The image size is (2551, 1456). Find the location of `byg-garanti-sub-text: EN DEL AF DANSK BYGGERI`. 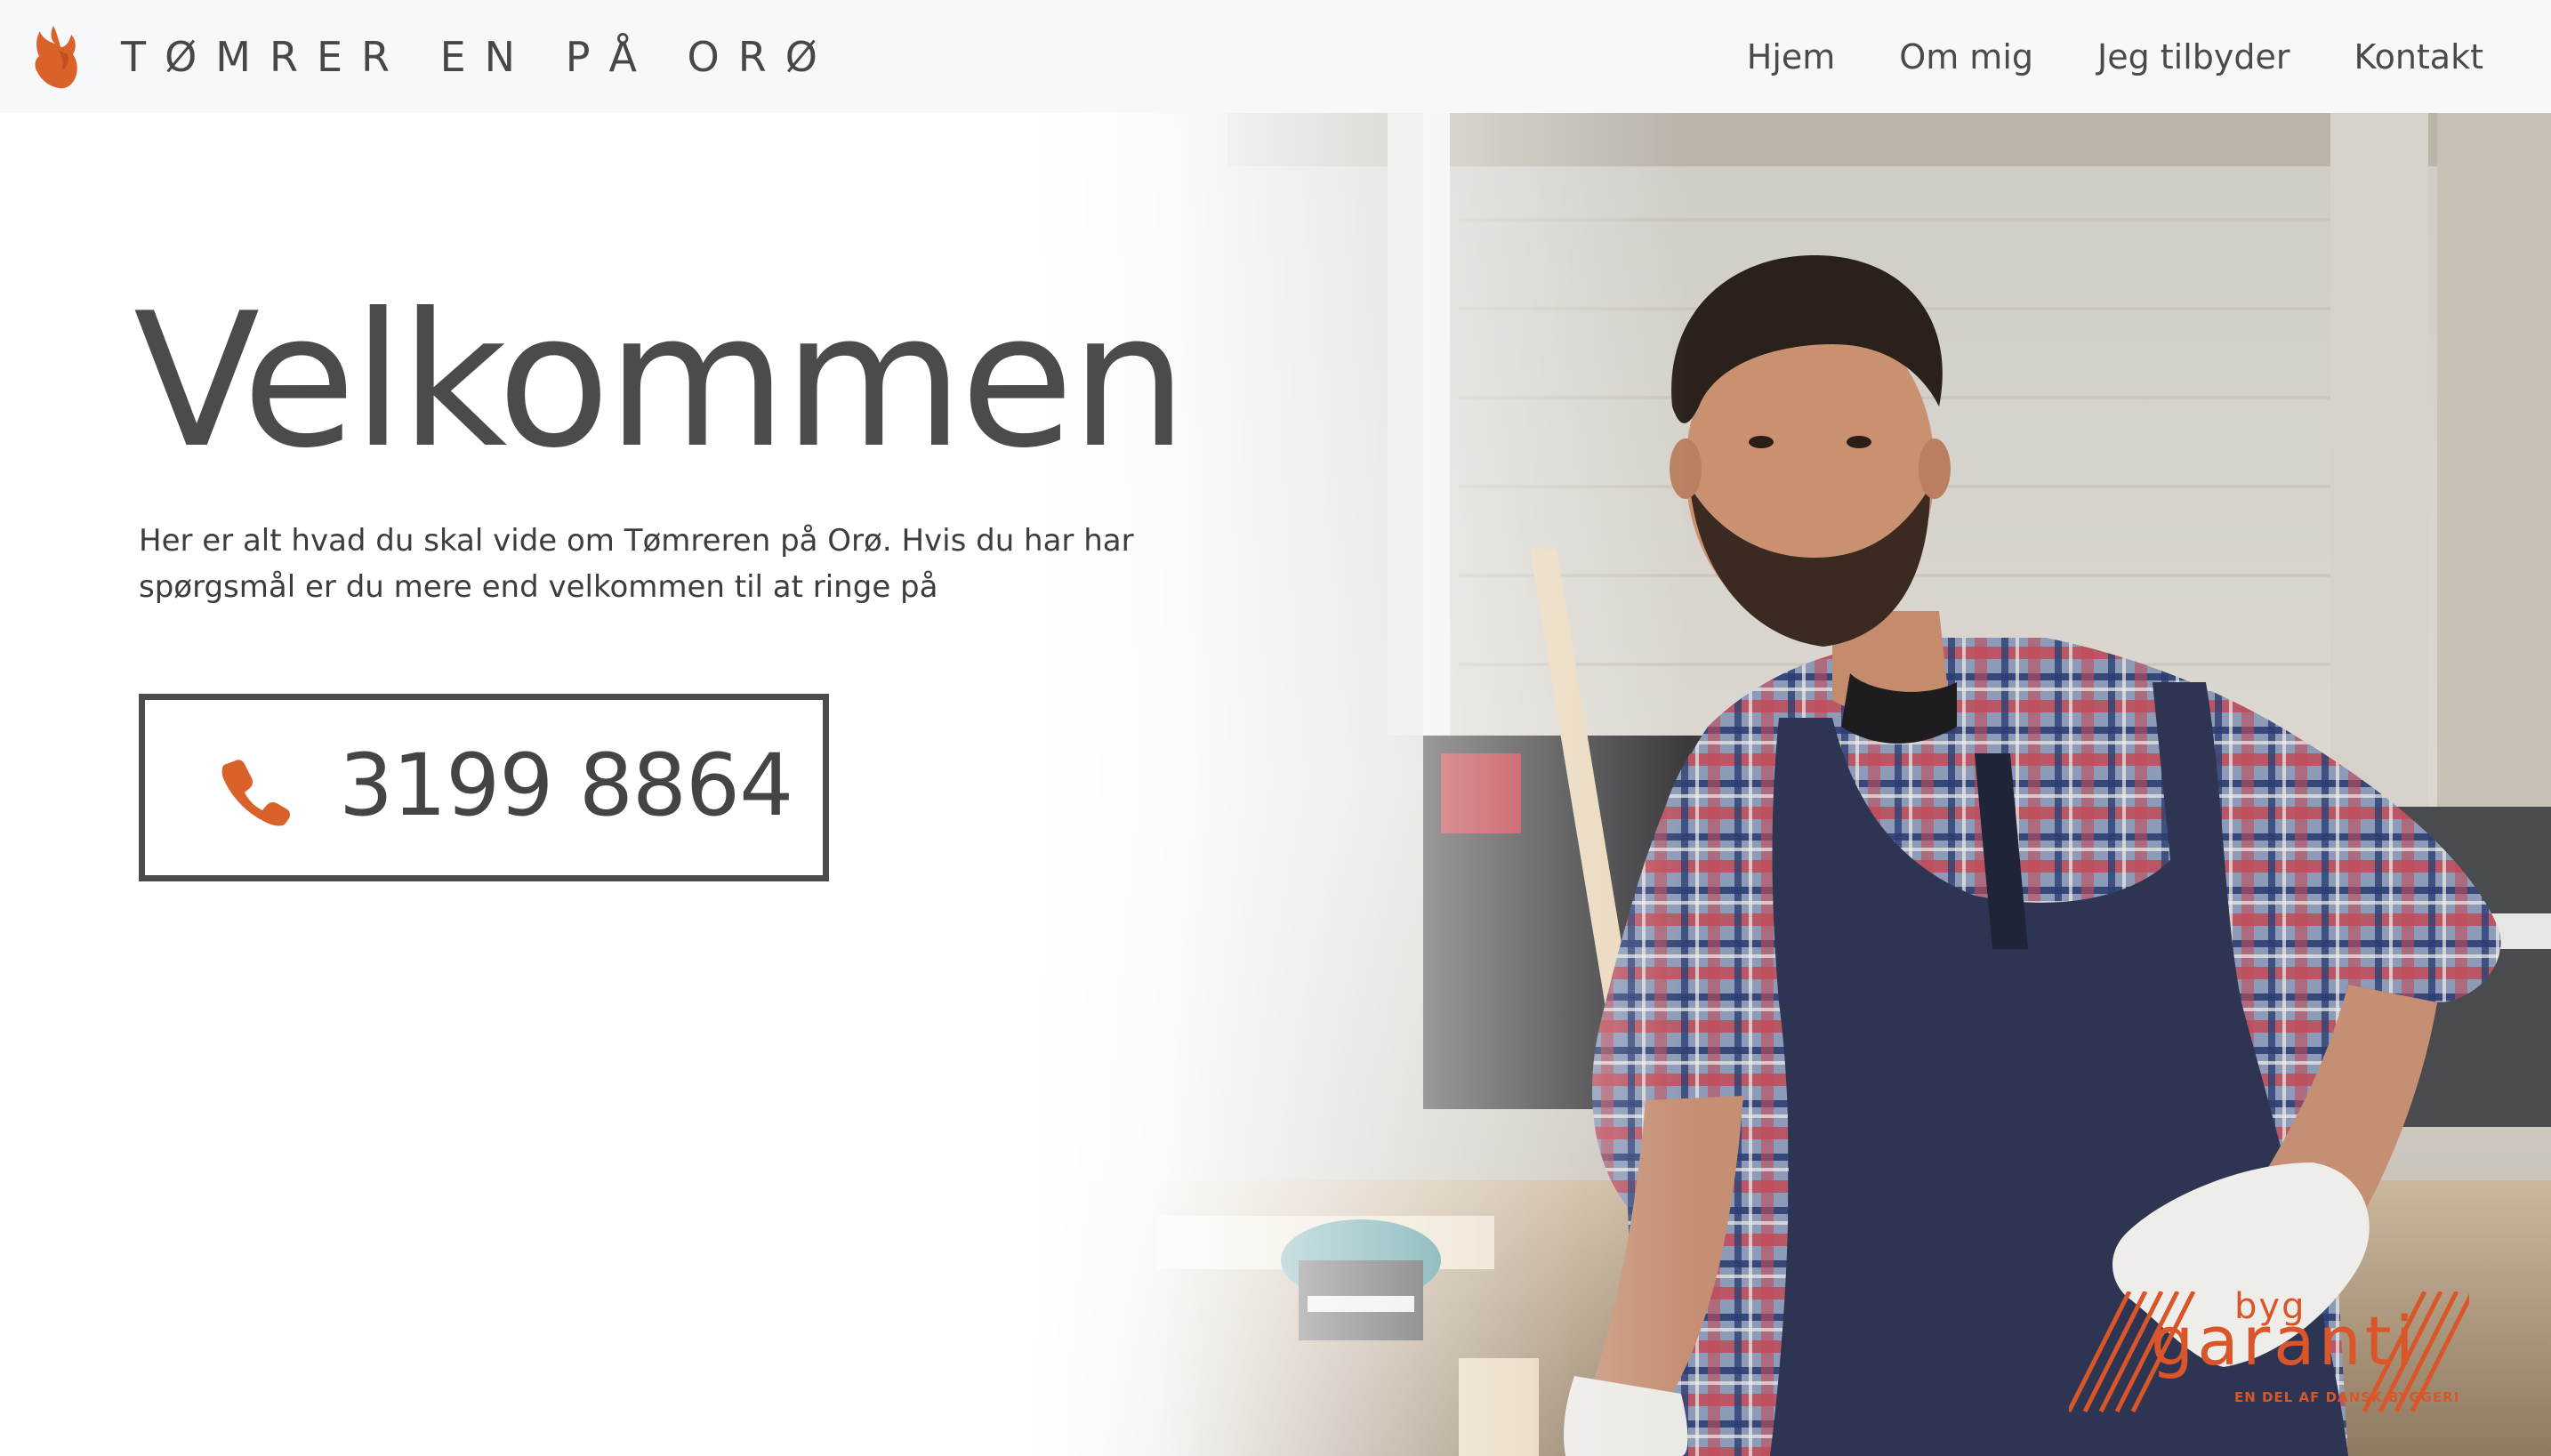

byg-garanti-sub-text: EN DEL AF DANSK BYGGERI is located at coordinates (2347, 1397).